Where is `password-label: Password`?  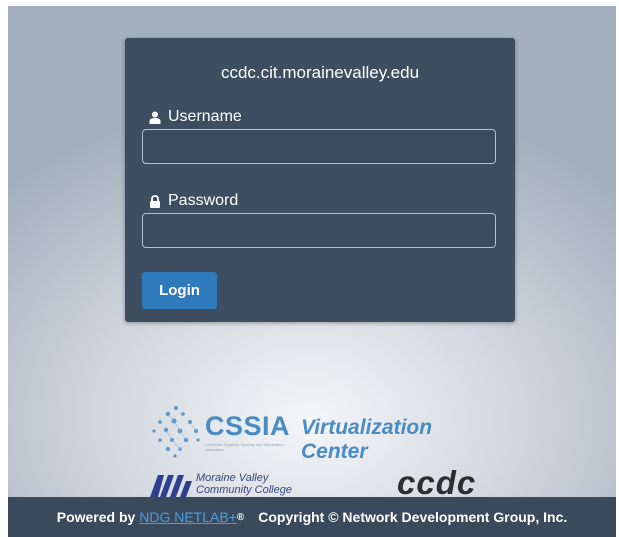 password-label: Password is located at coordinates (193, 201).